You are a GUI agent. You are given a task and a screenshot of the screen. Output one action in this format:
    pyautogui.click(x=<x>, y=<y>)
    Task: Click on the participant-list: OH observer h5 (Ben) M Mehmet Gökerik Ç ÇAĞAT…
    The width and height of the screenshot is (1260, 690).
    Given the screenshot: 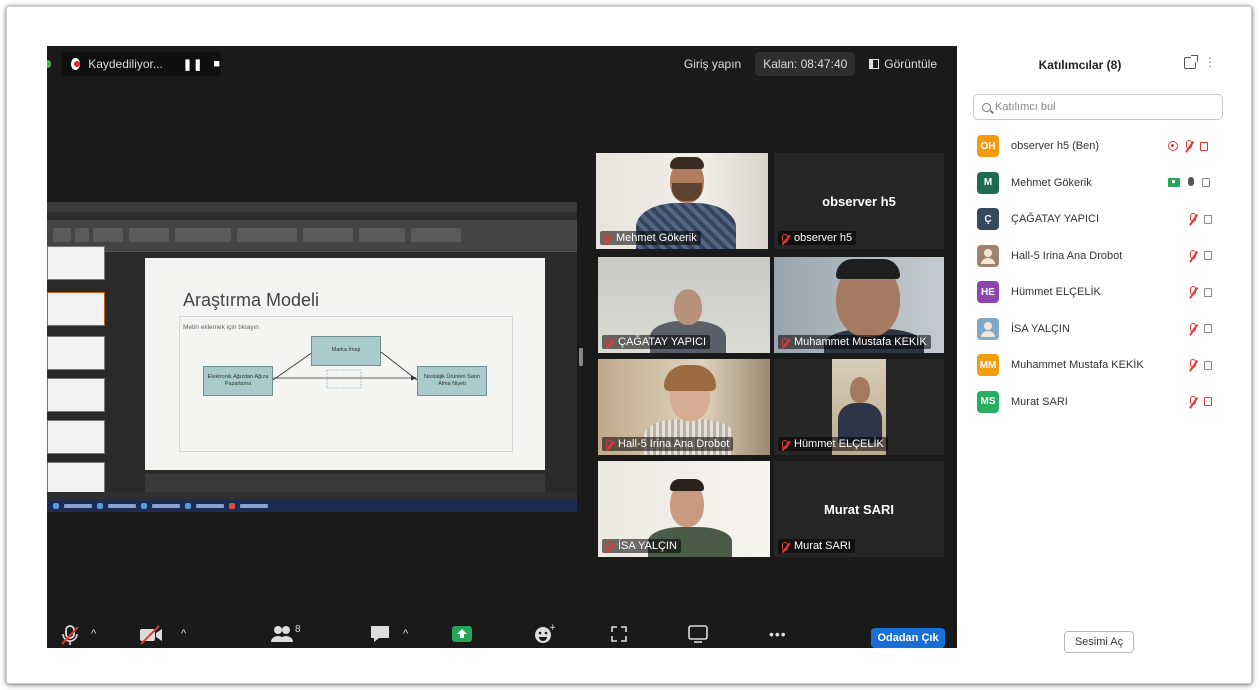 What is the action you would take?
    pyautogui.click(x=1091, y=274)
    